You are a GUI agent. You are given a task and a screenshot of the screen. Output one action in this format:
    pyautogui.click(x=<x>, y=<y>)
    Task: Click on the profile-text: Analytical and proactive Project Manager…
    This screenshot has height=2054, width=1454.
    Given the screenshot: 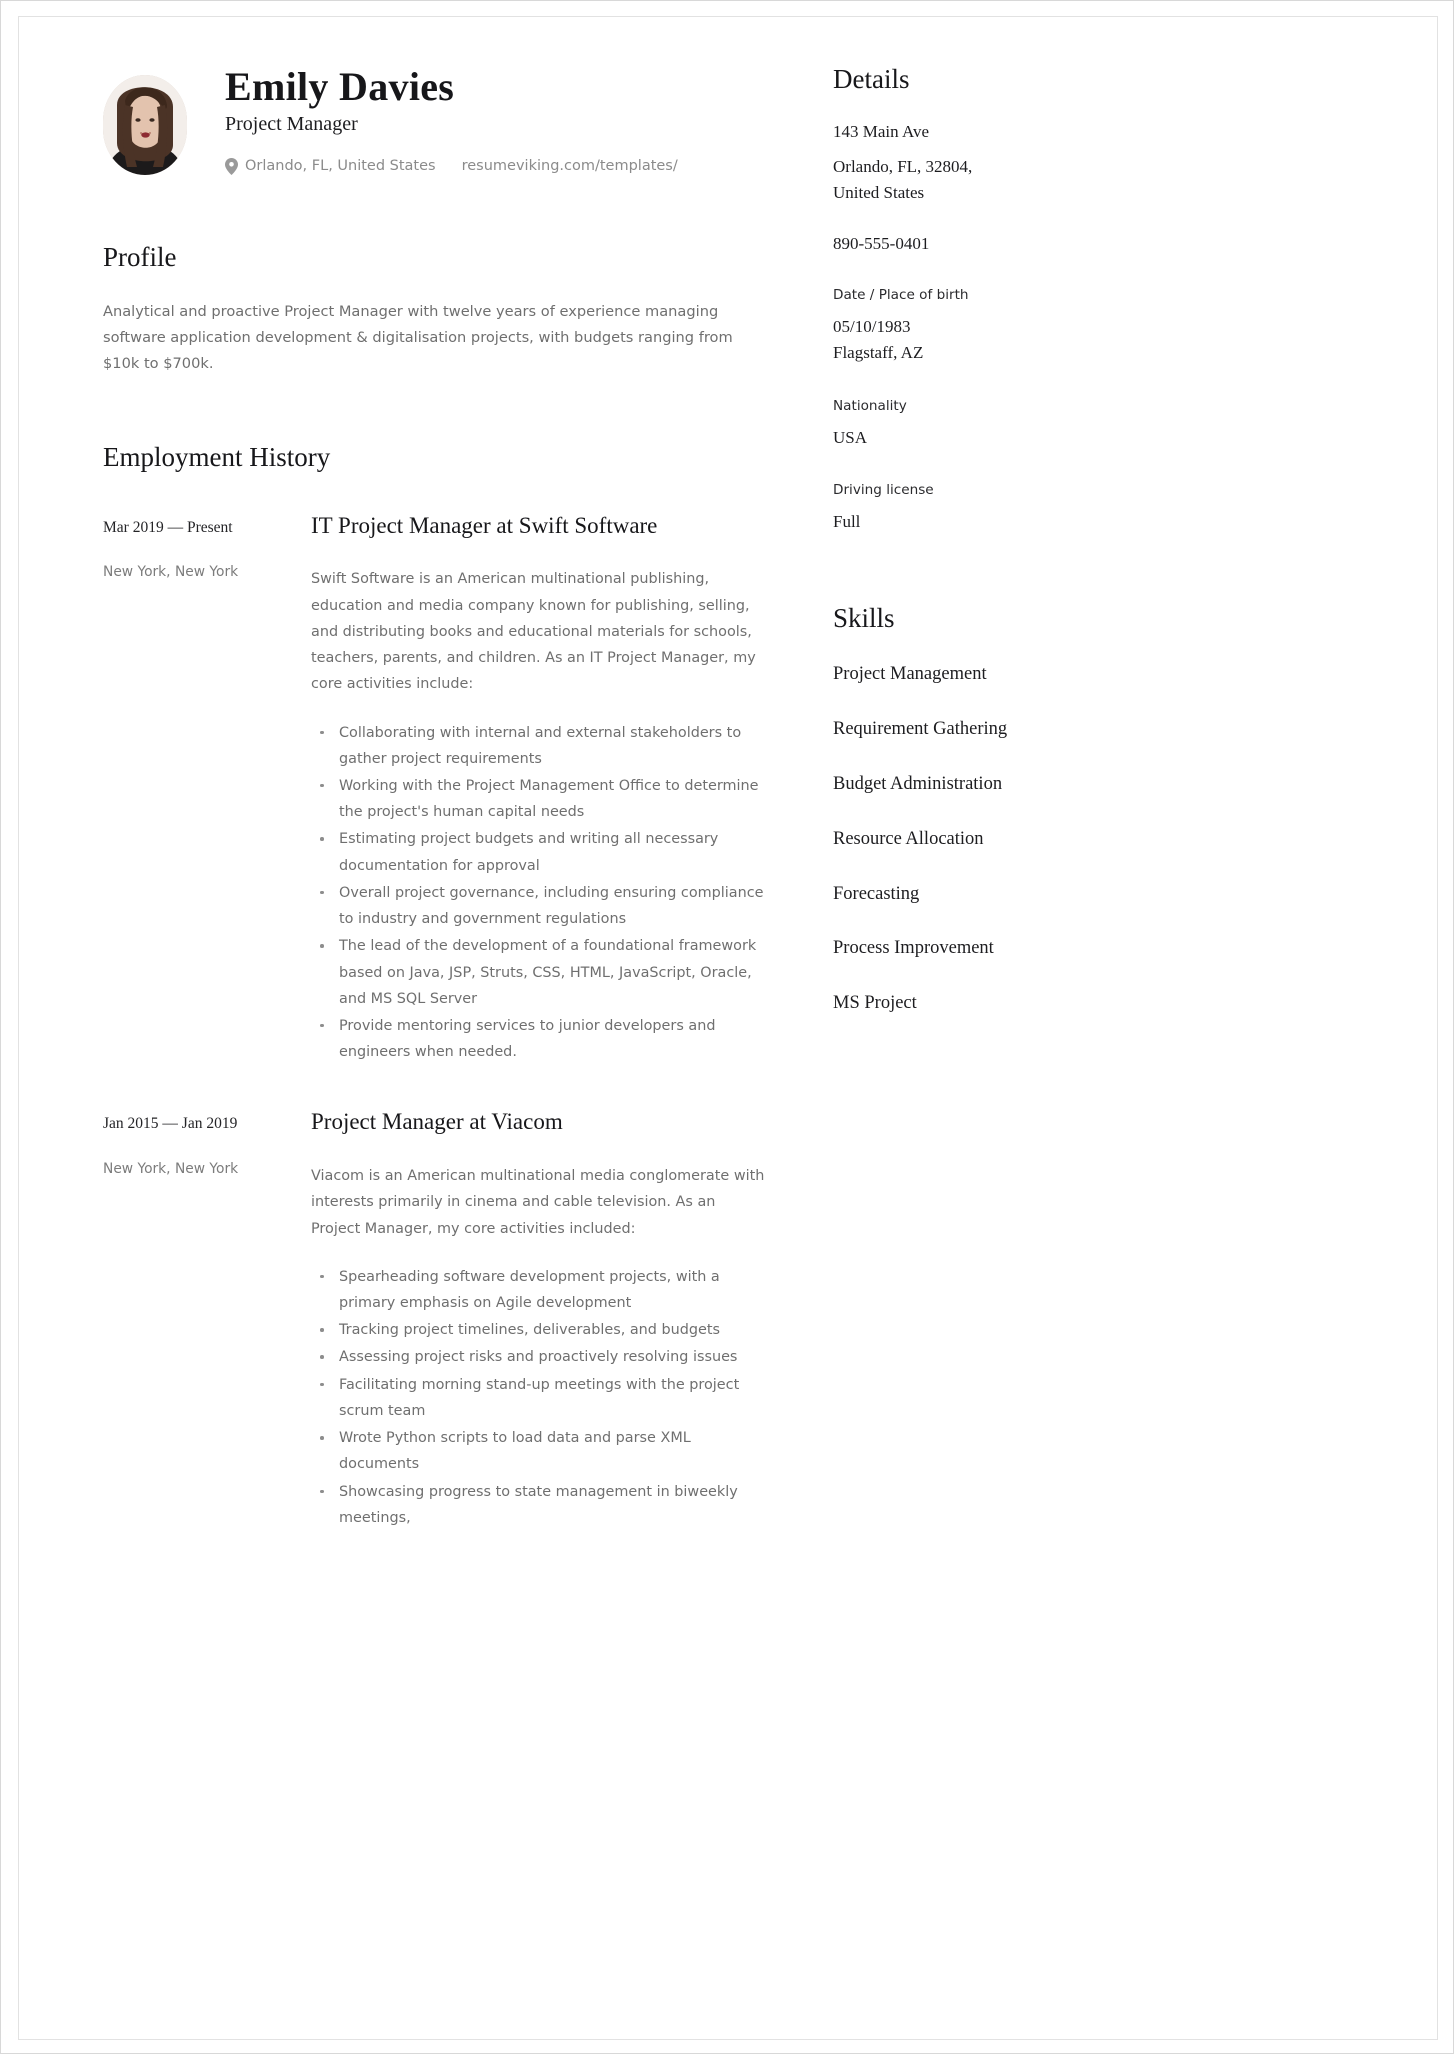 What is the action you would take?
    pyautogui.click(x=418, y=338)
    